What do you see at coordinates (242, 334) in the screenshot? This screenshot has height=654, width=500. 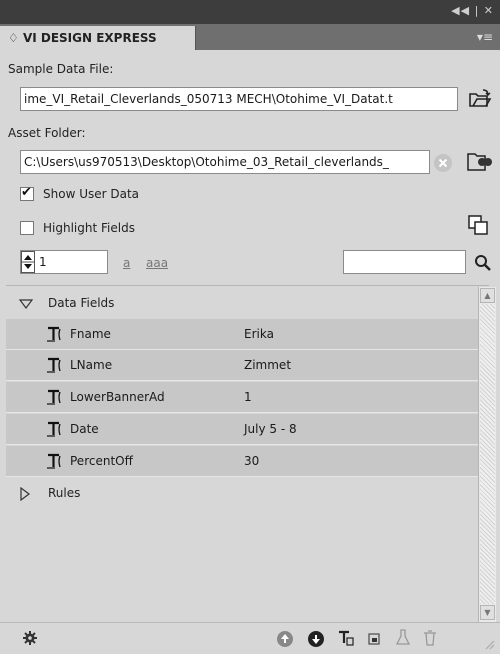 I see `table-row: Fname Erika` at bounding box center [242, 334].